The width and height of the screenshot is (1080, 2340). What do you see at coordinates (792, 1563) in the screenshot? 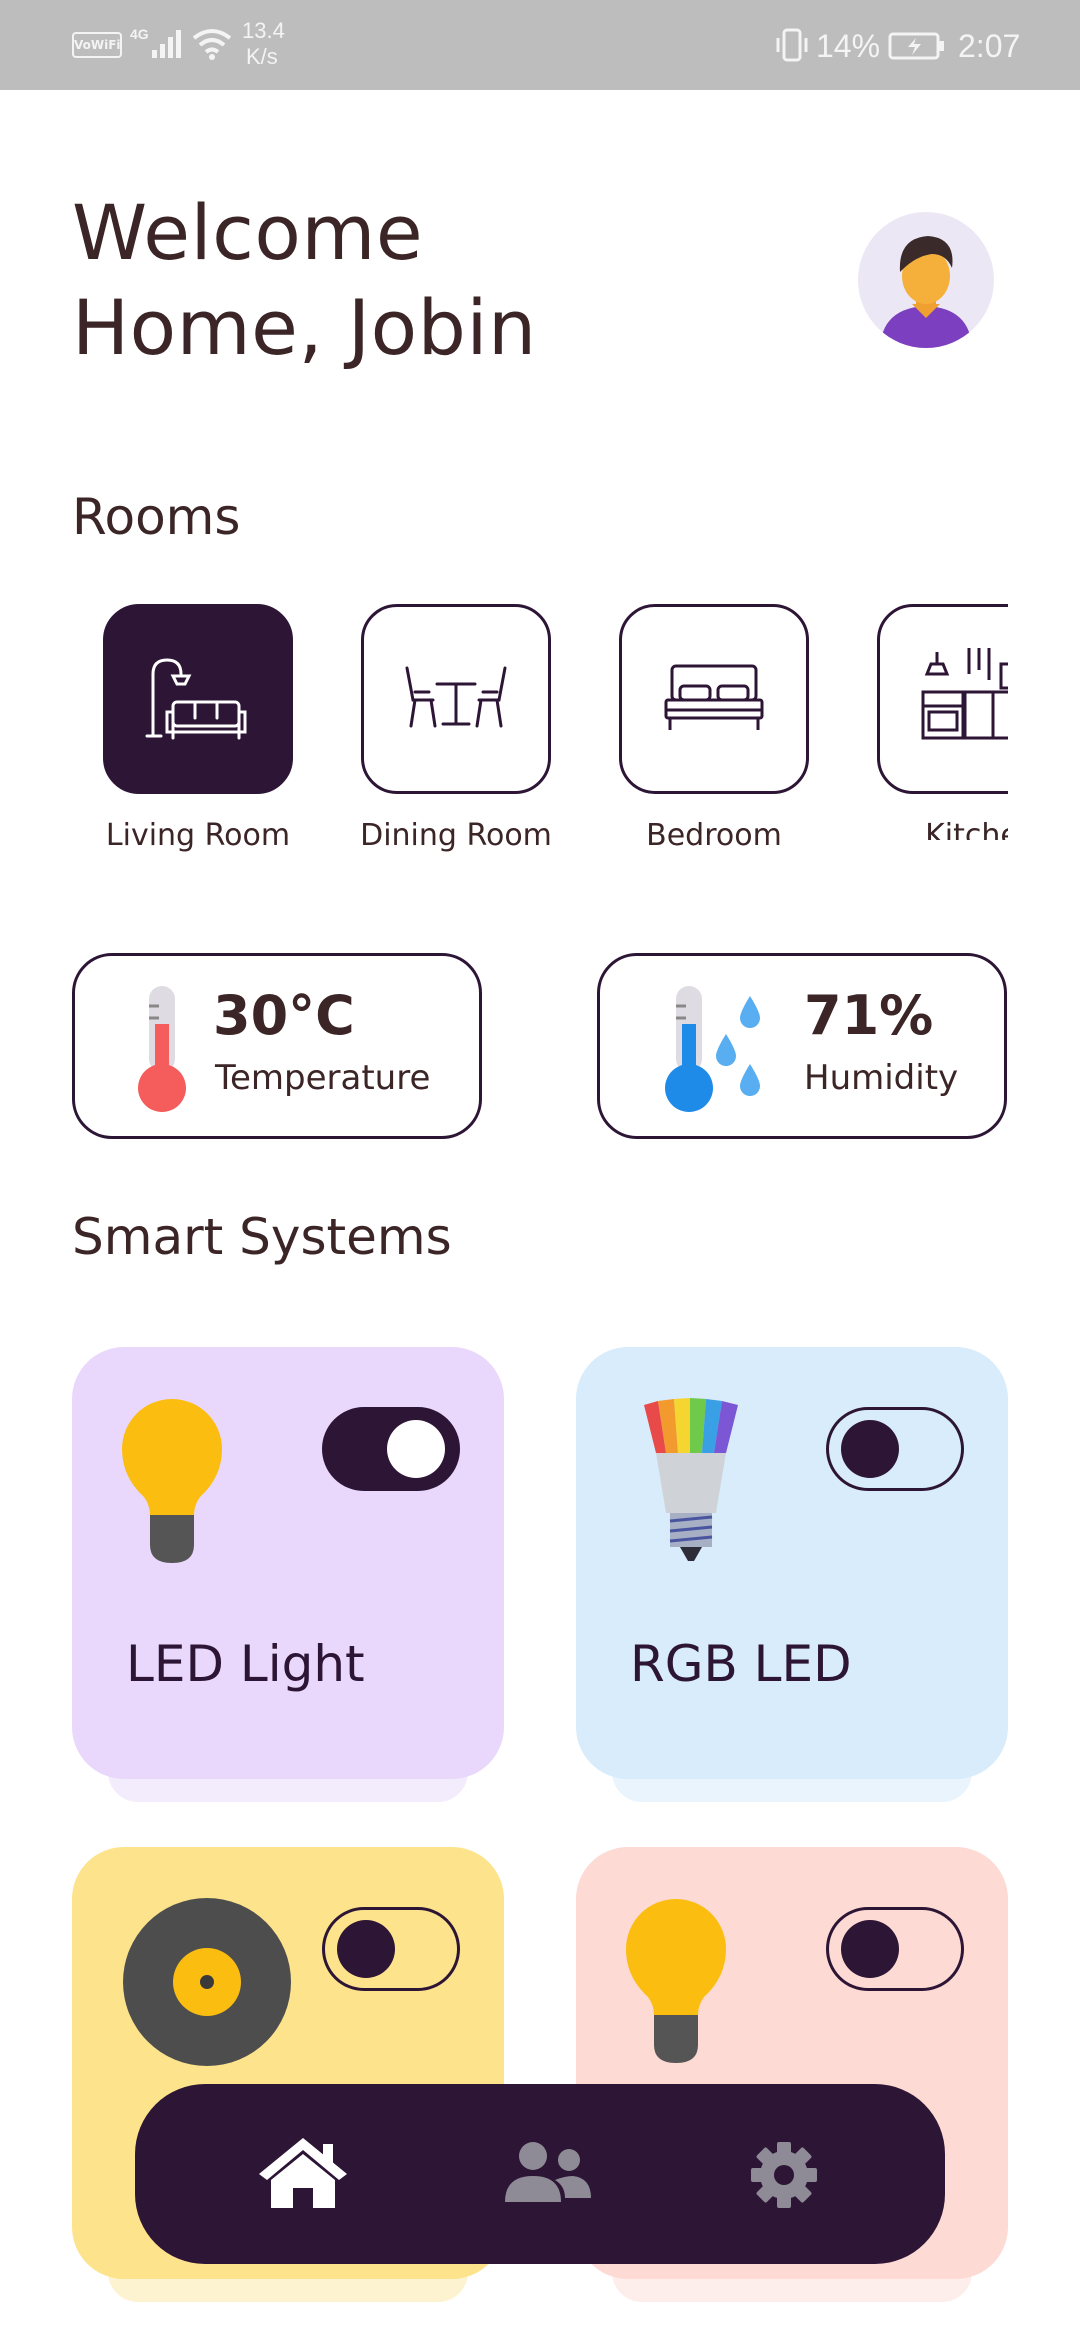
I see `device-card-rgb-led: RGB LED` at bounding box center [792, 1563].